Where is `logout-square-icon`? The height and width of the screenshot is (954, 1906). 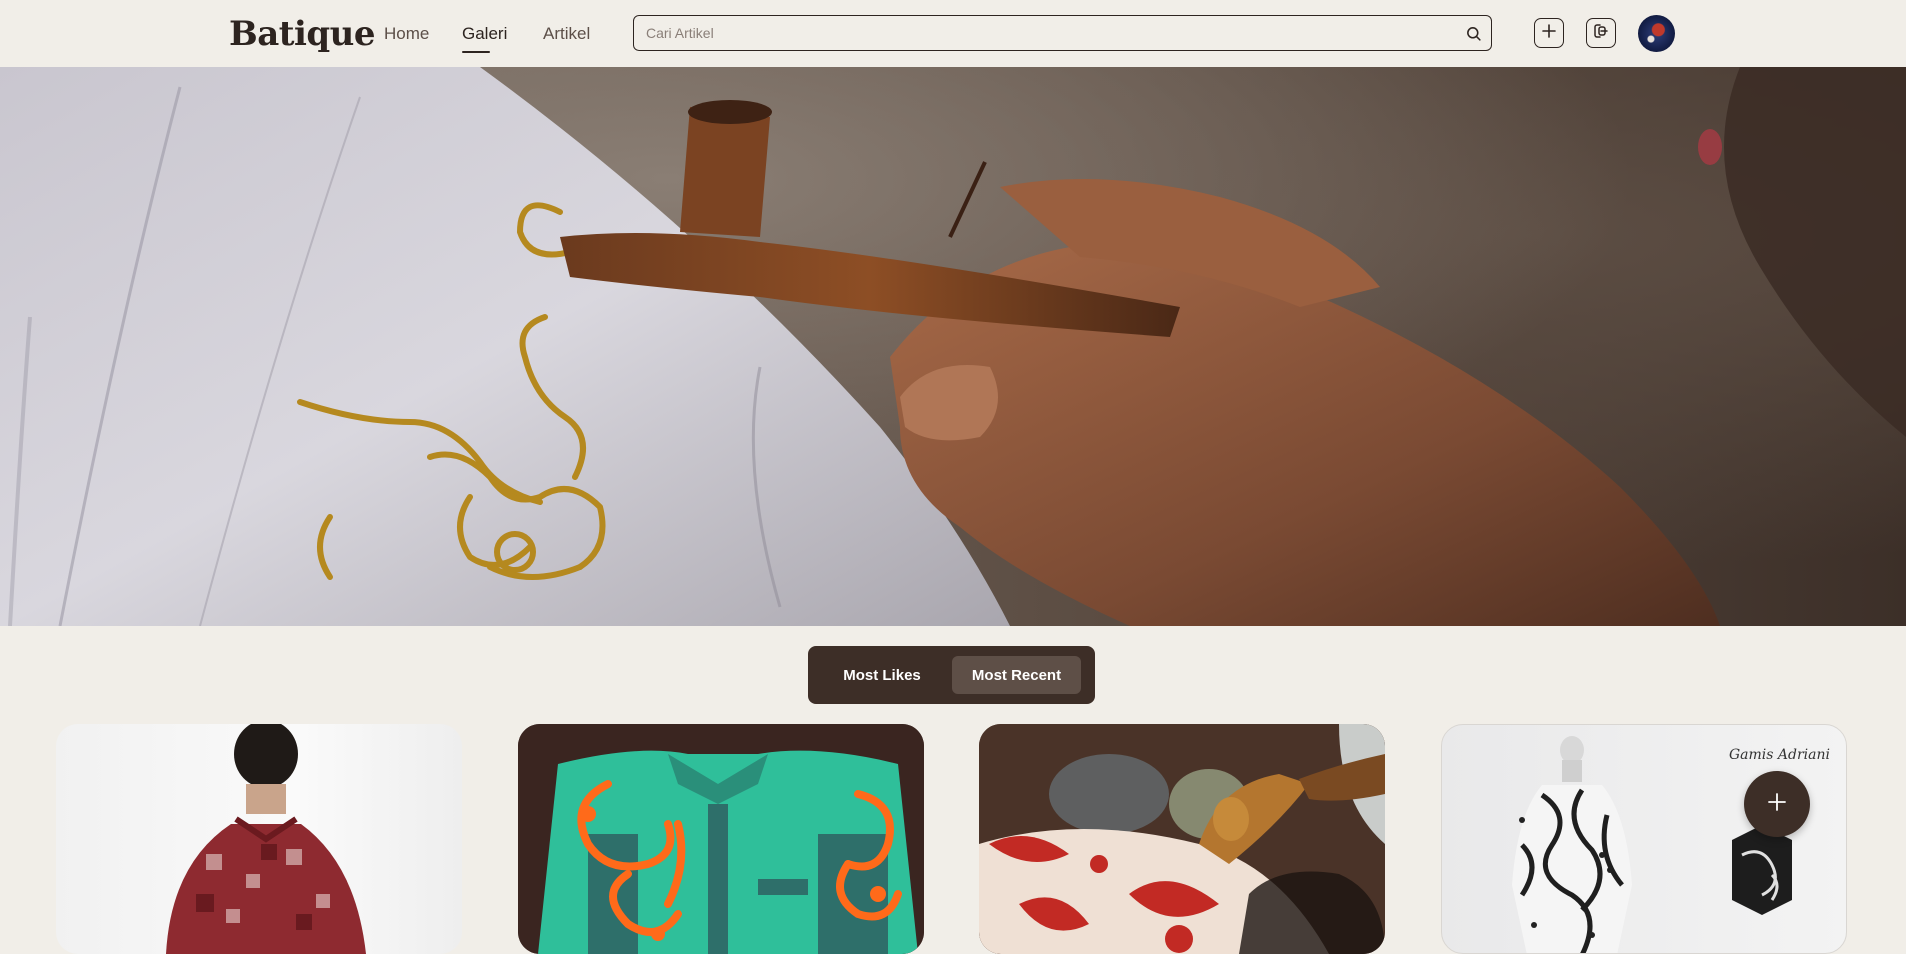
logout-square-icon is located at coordinates (1601, 33).